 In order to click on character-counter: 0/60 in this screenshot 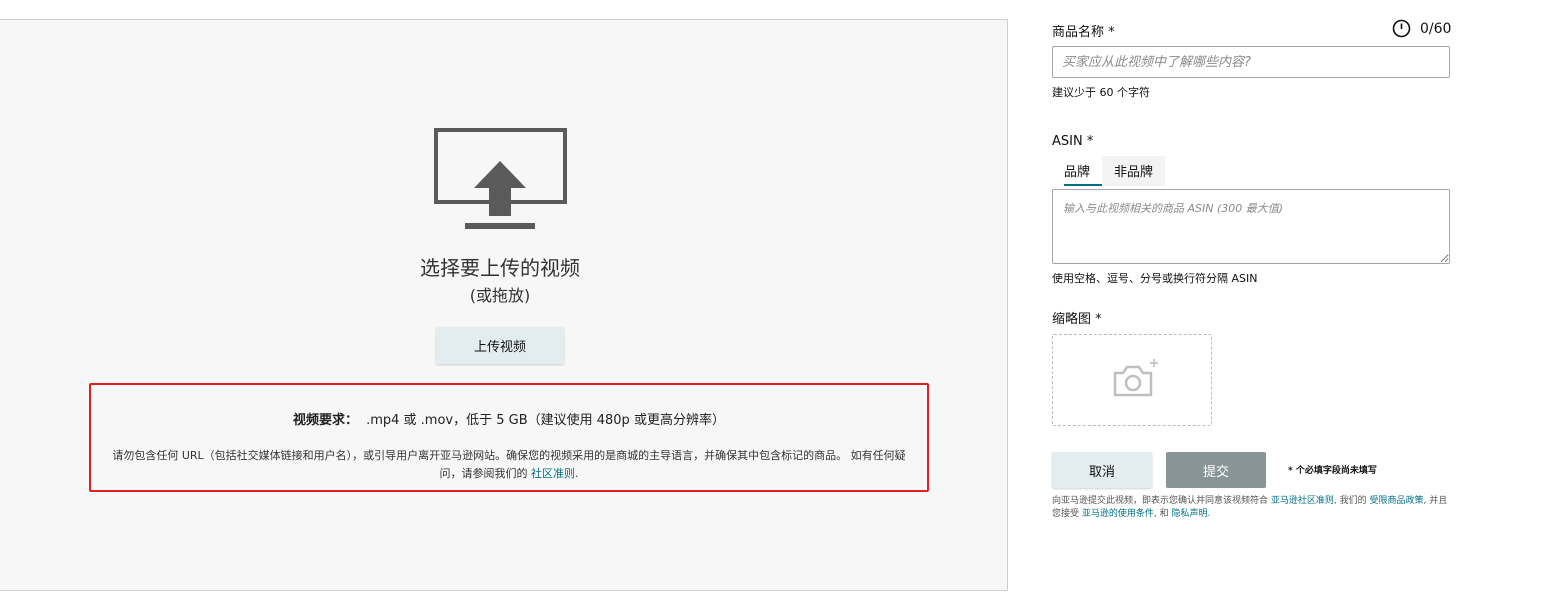, I will do `click(1421, 28)`.